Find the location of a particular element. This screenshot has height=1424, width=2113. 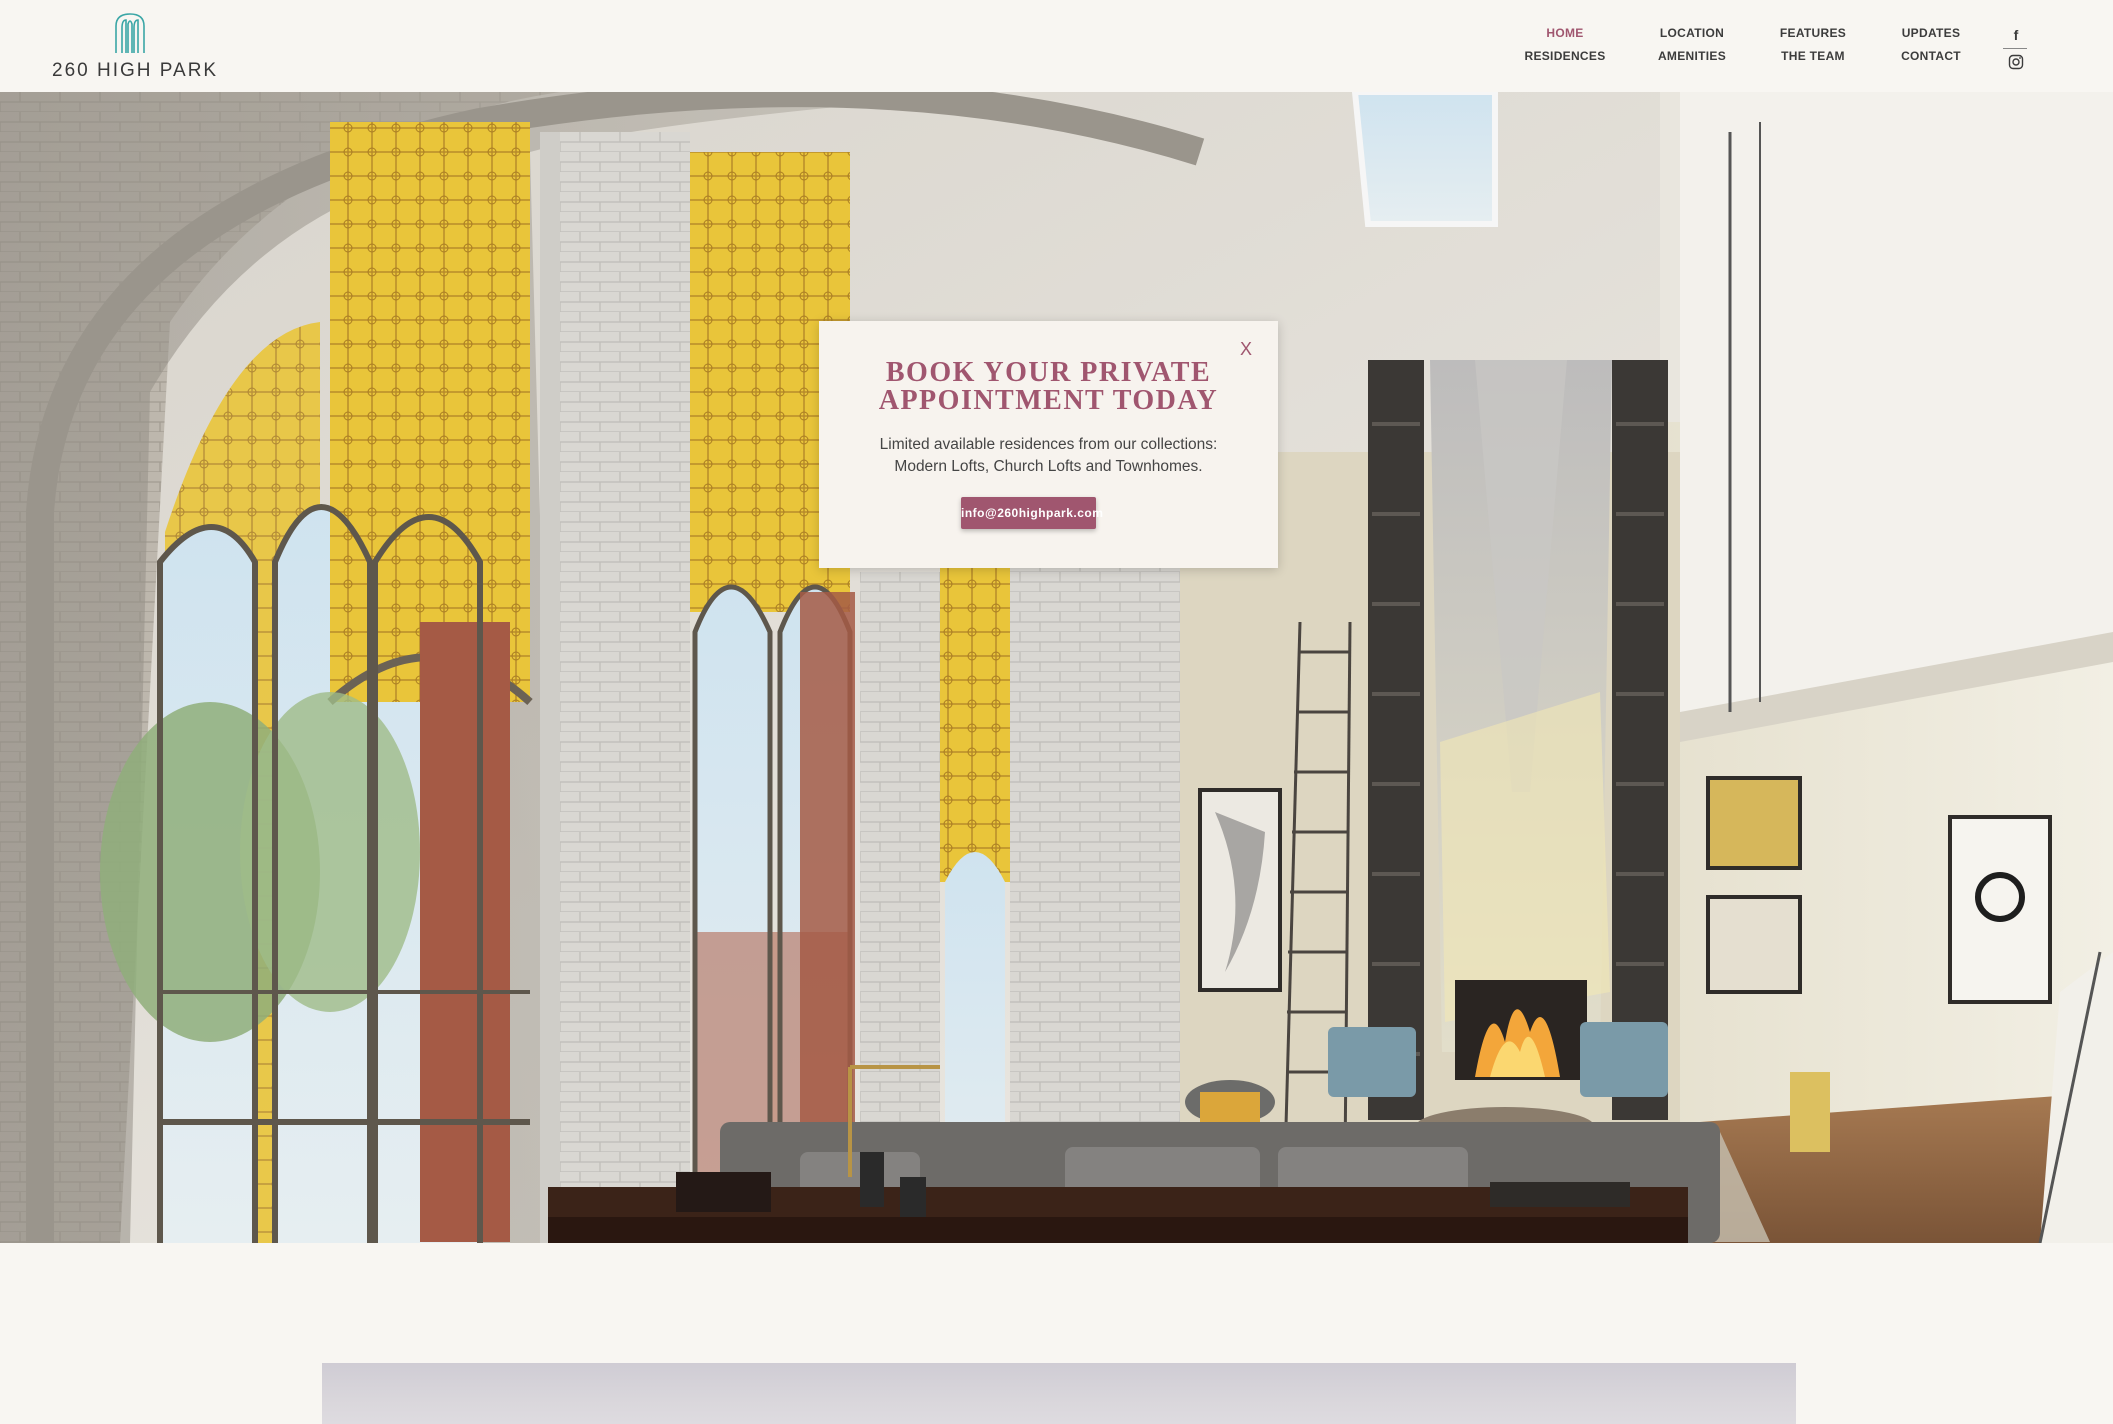

nav-amenities: AMENITIES is located at coordinates (1692, 56).